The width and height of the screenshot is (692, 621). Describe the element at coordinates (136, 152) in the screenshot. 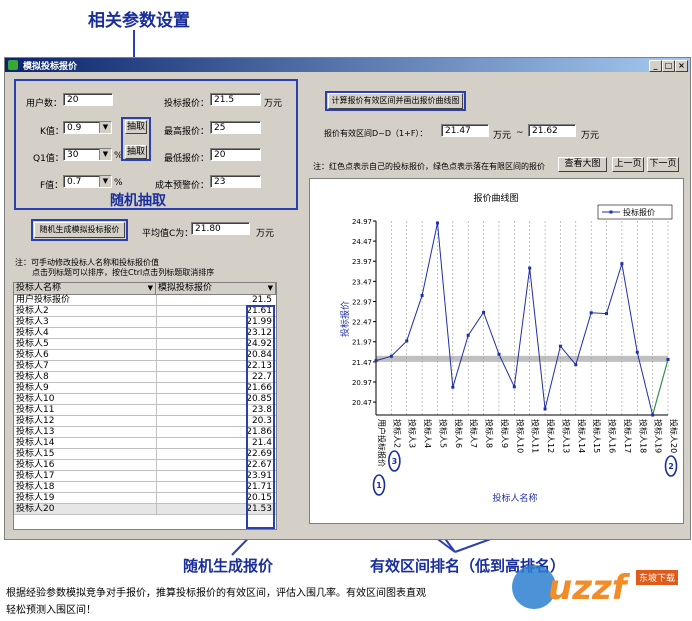

I see `pick-q1-button: 抽取` at that location.